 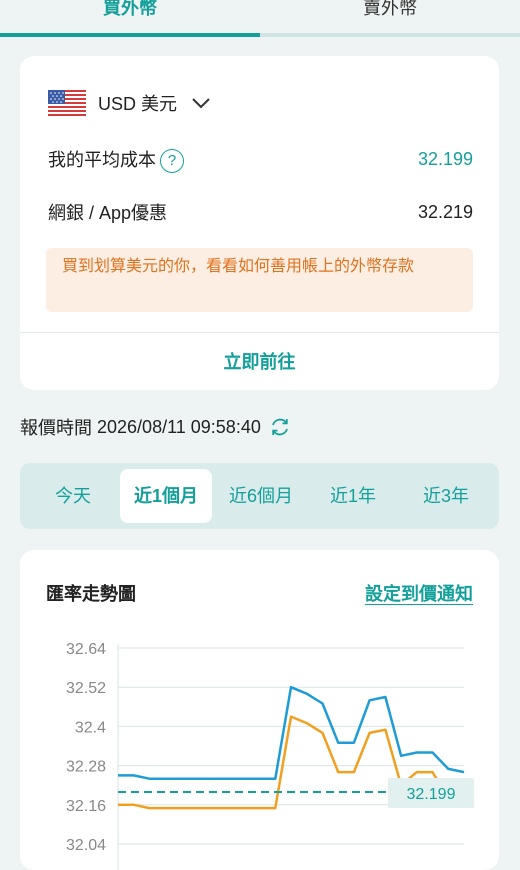 I want to click on quote-time-row: 報價時間 2026/08/11 09:58:40, so click(x=155, y=427).